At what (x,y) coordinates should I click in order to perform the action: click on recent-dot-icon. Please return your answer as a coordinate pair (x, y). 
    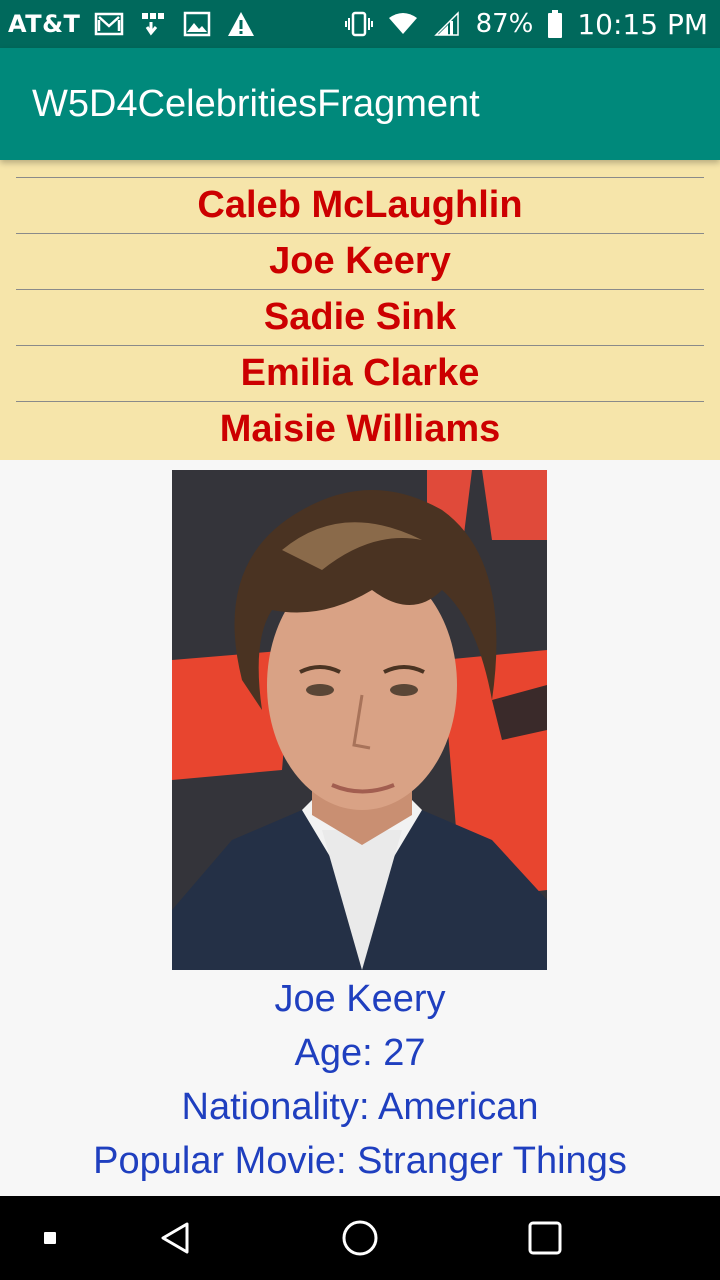
    Looking at the image, I should click on (50, 1238).